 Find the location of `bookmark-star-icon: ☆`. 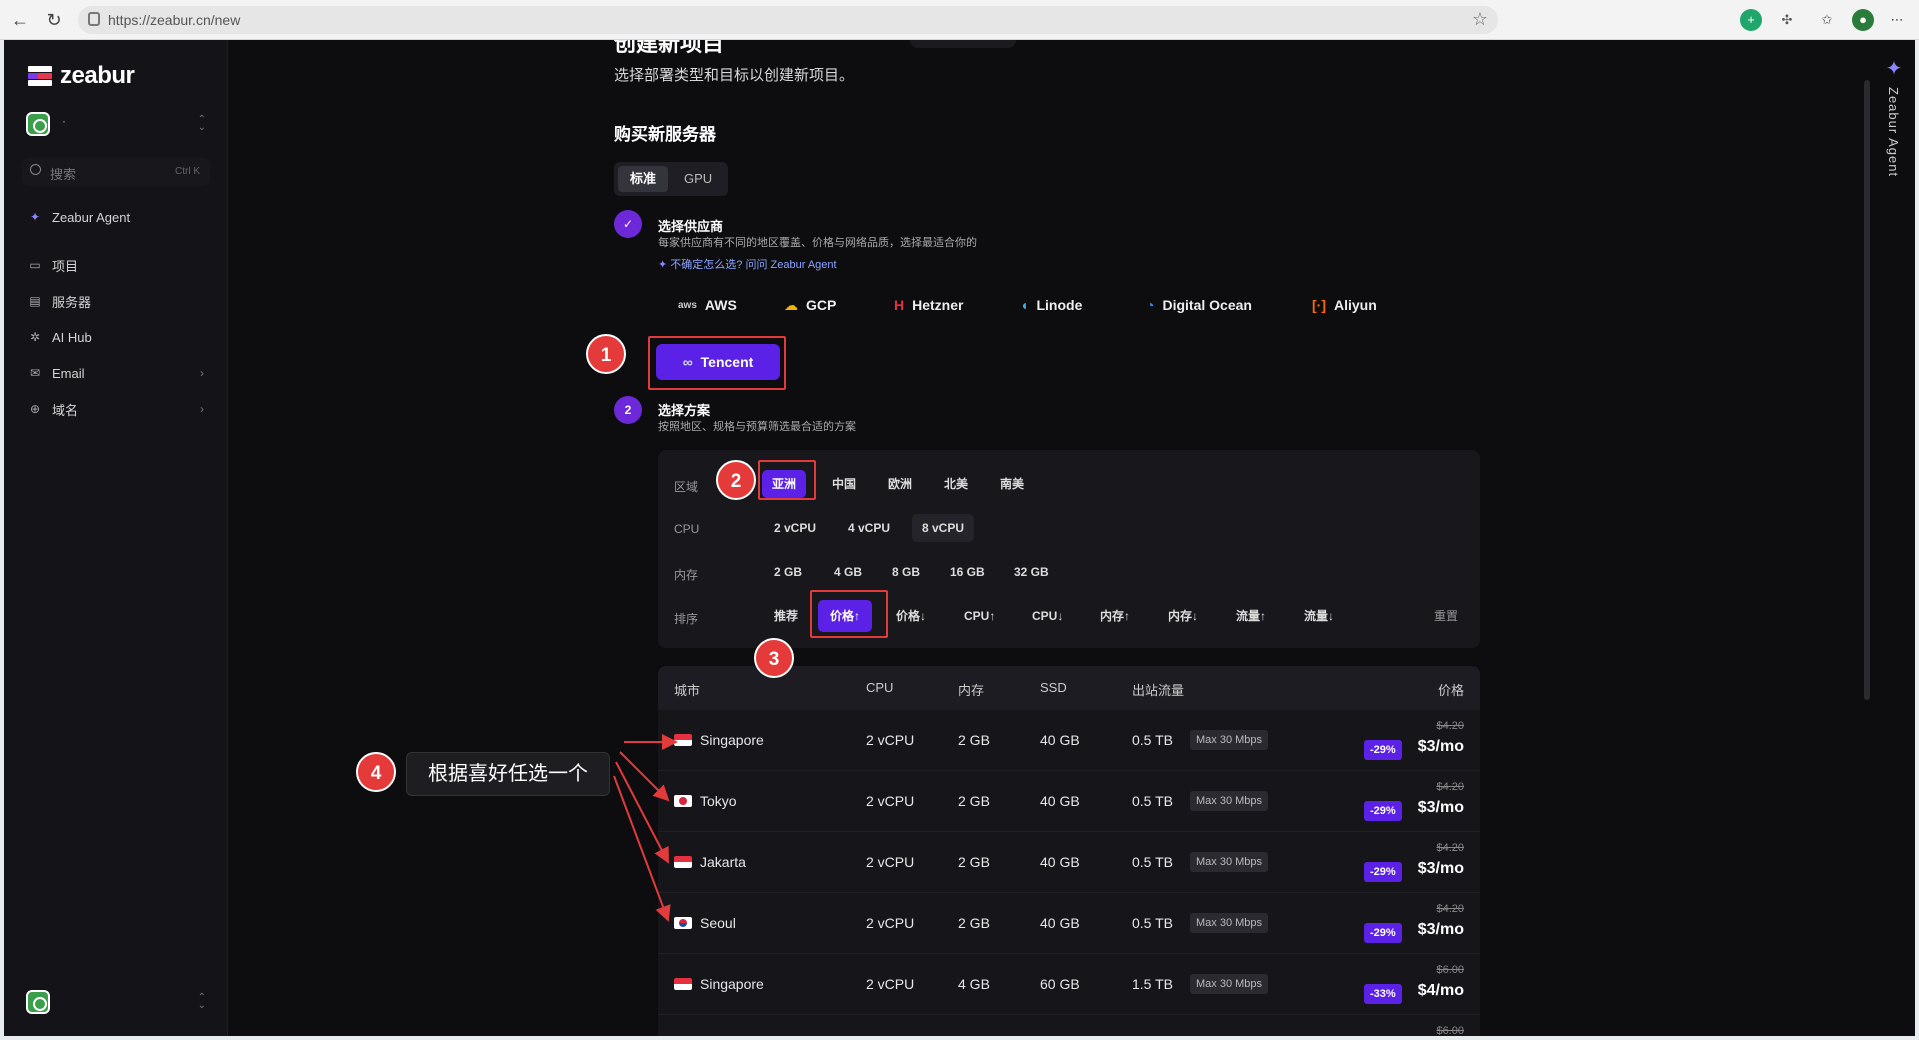

bookmark-star-icon: ☆ is located at coordinates (1480, 19).